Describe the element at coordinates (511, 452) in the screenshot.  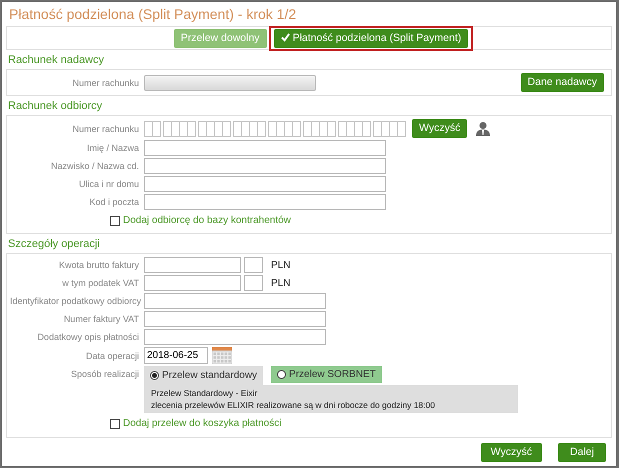
I see `action-button: Wyczyść` at that location.